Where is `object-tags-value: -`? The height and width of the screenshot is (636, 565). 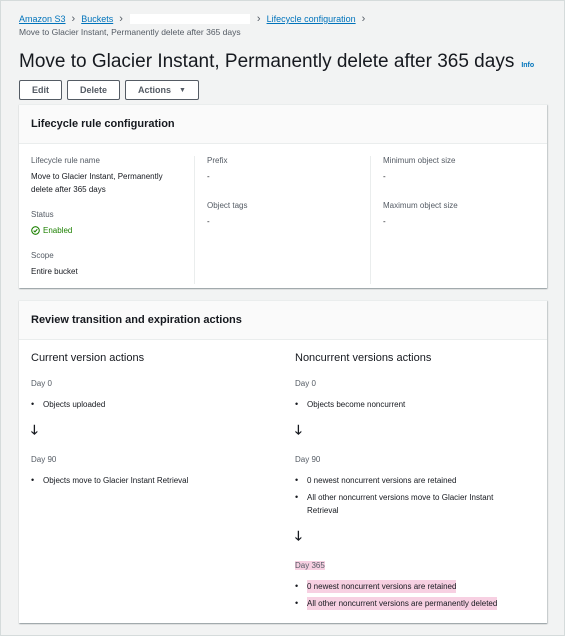 object-tags-value: - is located at coordinates (208, 221).